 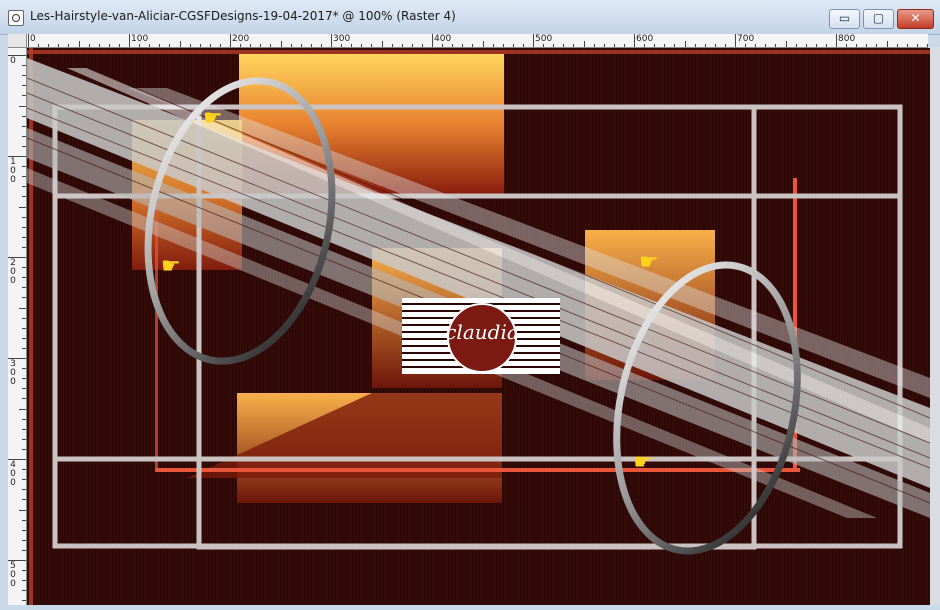 What do you see at coordinates (847, 39) in the screenshot?
I see `ruler-label: 800` at bounding box center [847, 39].